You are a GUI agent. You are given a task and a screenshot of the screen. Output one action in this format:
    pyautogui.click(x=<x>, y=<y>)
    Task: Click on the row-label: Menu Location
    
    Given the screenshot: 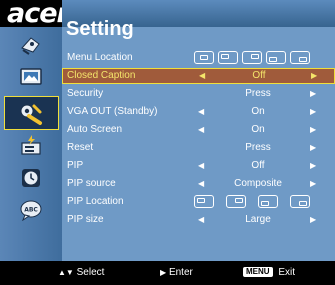 What is the action you would take?
    pyautogui.click(x=100, y=57)
    